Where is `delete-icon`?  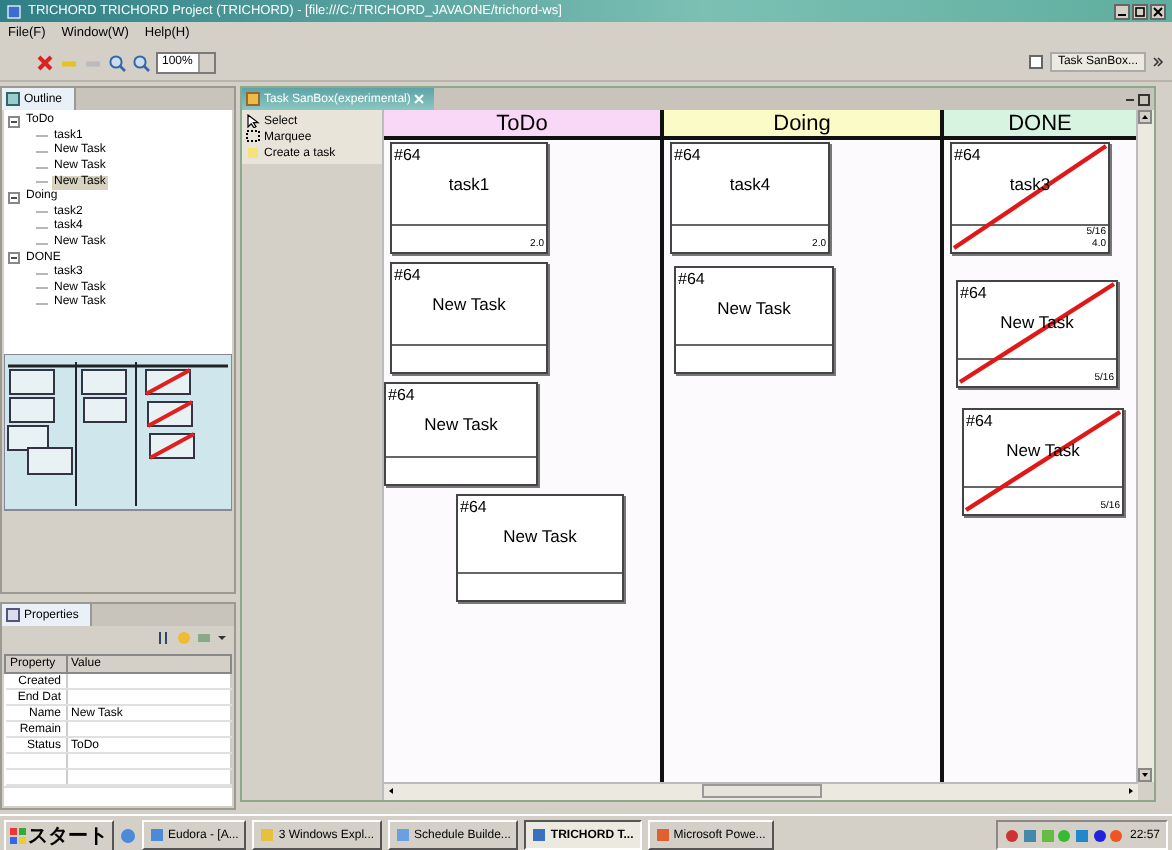
delete-icon is located at coordinates (45, 62).